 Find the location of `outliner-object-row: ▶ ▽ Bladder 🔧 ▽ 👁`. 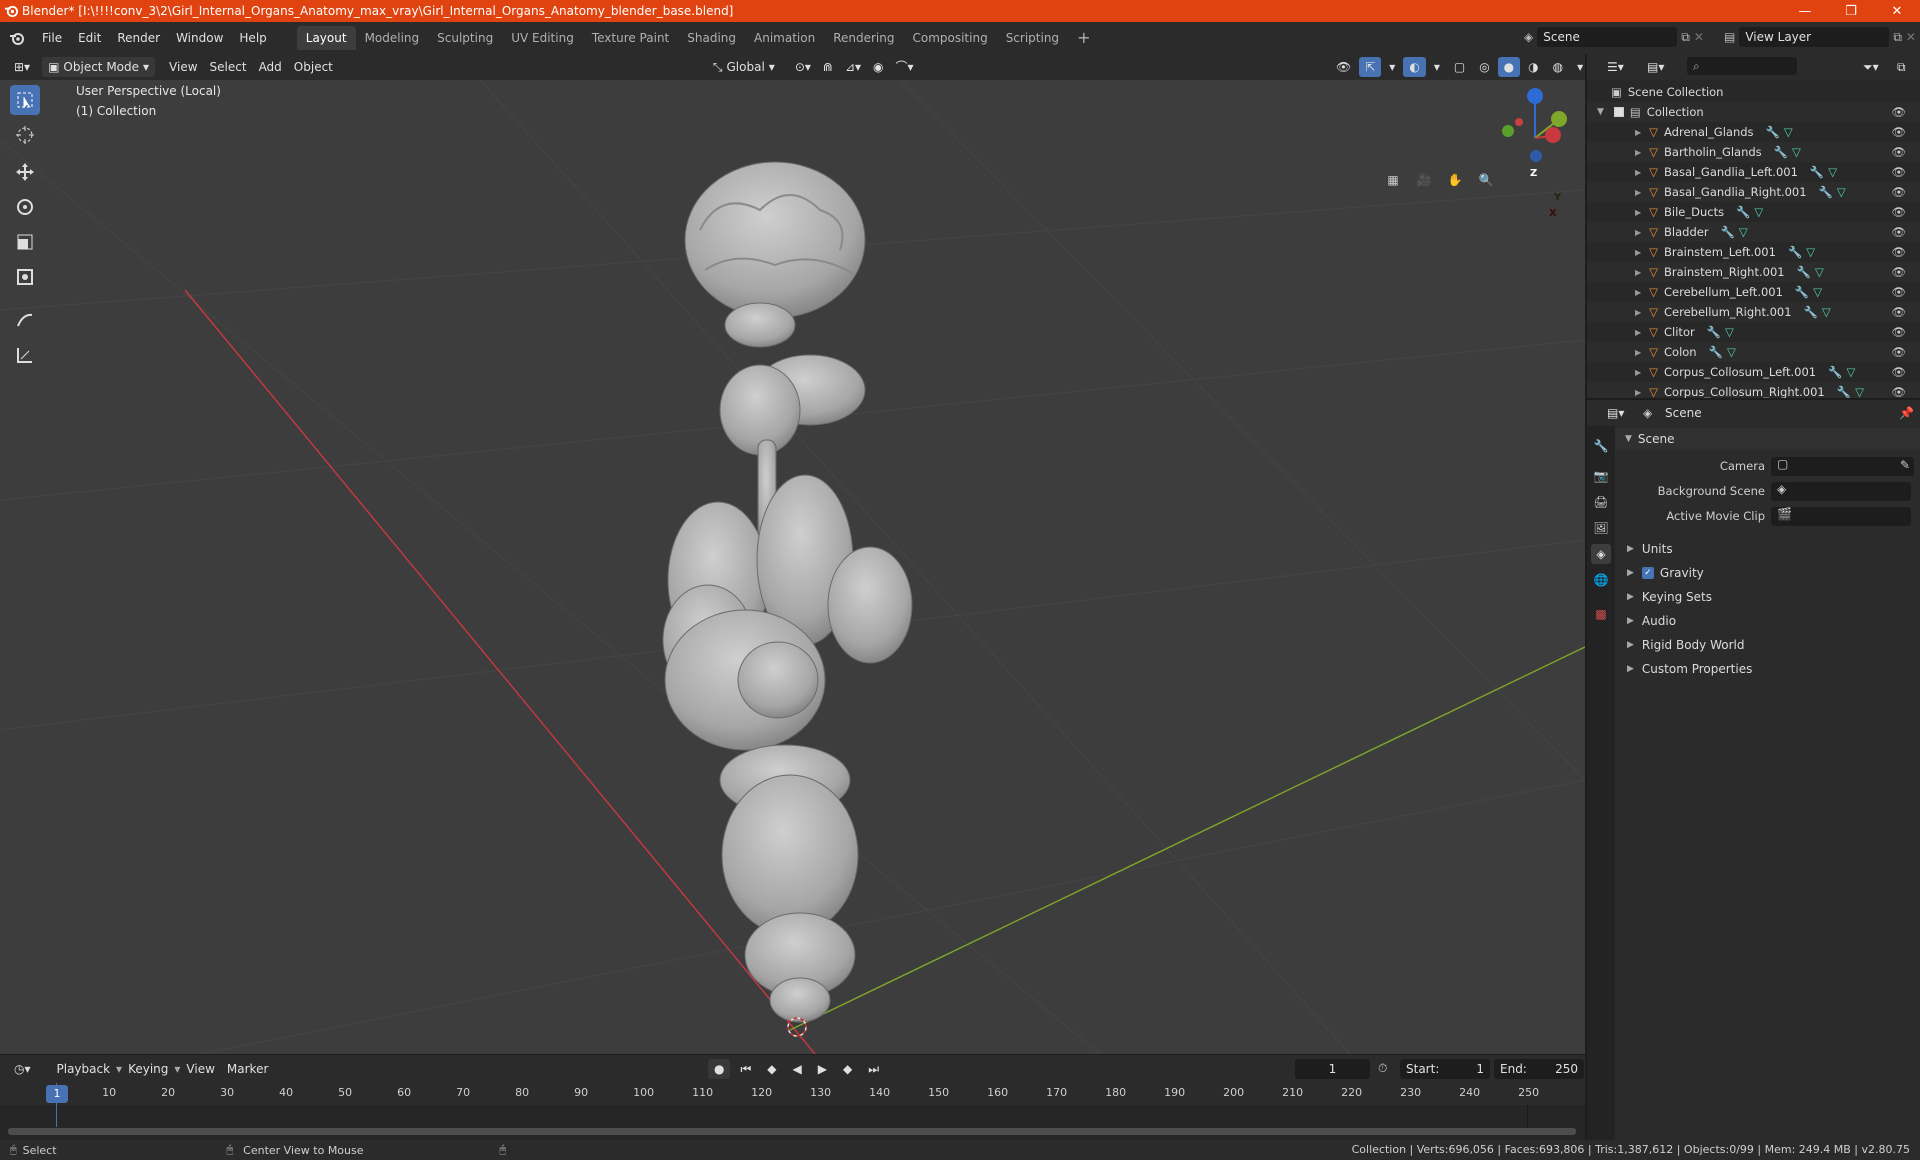

outliner-object-row: ▶ ▽ Bladder 🔧 ▽ 👁 is located at coordinates (1753, 232).